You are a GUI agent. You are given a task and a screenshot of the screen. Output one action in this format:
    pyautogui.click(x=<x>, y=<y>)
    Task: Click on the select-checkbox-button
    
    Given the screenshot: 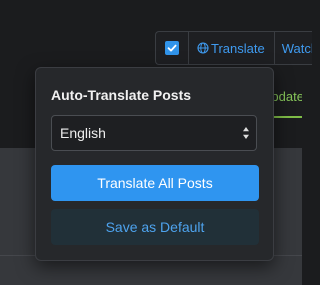 What is the action you would take?
    pyautogui.click(x=172, y=48)
    